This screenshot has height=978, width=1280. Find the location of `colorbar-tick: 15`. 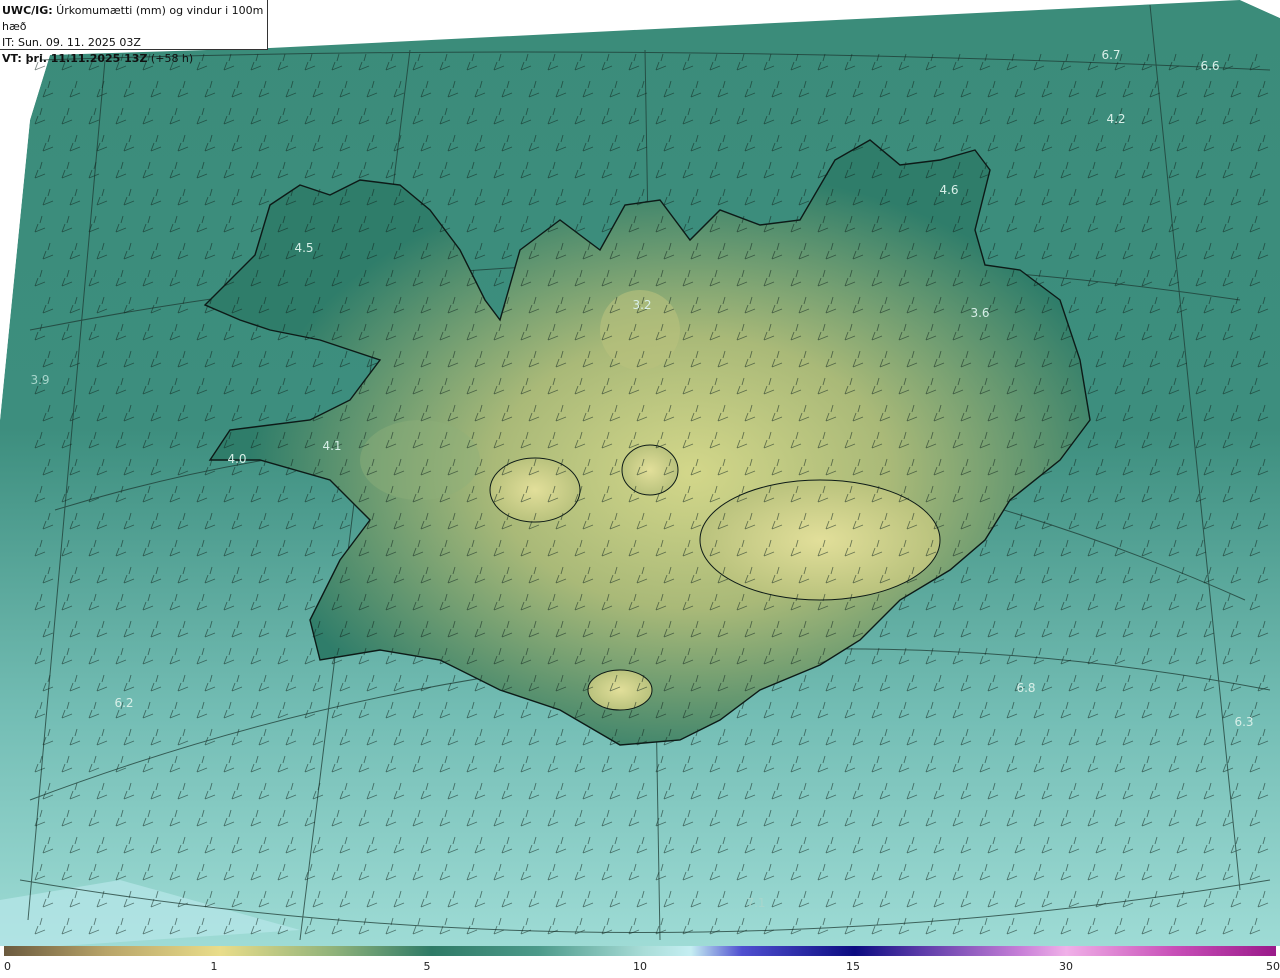

colorbar-tick: 15 is located at coordinates (853, 966).